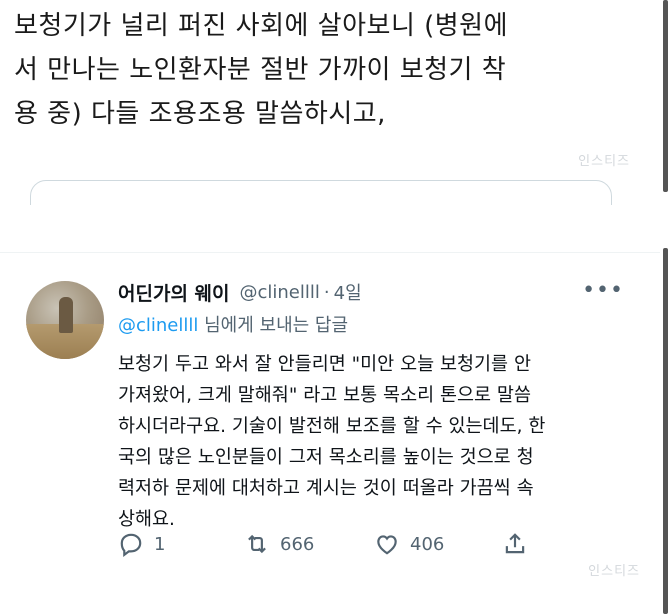  I want to click on reply-context: @clinellll 님에게 보내는 답글, so click(233, 324).